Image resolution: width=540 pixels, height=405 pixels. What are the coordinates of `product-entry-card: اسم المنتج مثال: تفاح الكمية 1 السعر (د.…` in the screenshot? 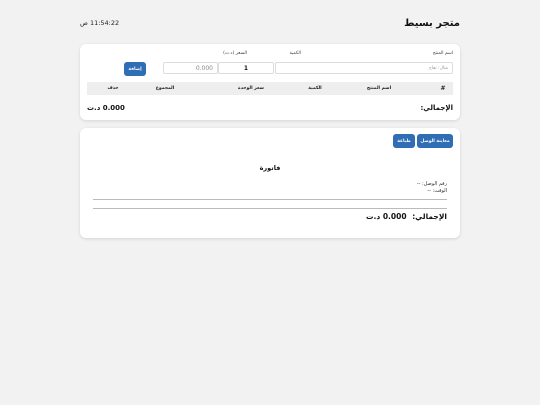 It's located at (270, 82).